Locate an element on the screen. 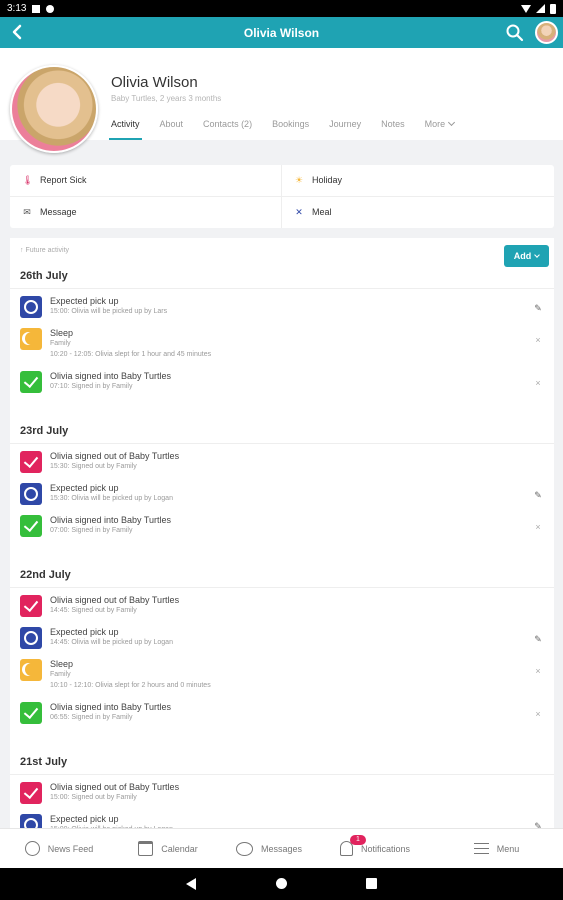  meal-button: ✕ Meal is located at coordinates (418, 213).